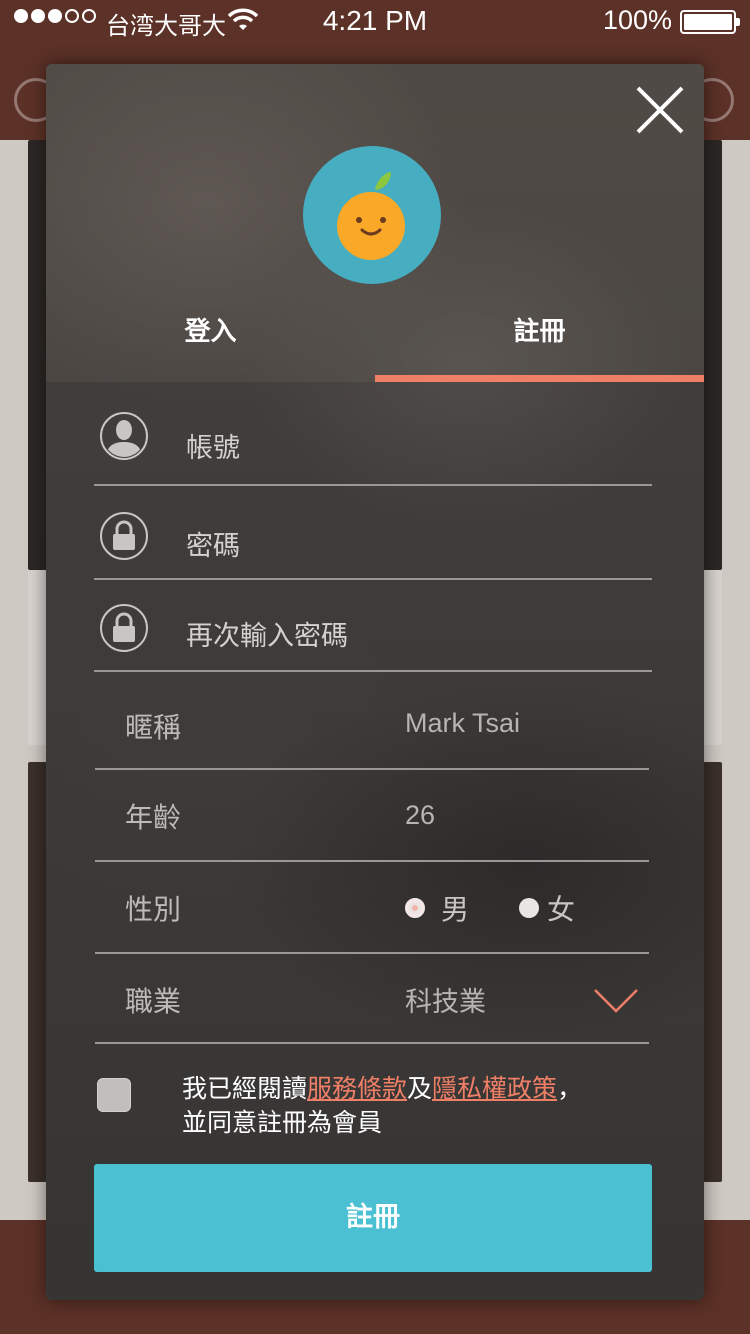  I want to click on age-label: 年齡, so click(153, 817).